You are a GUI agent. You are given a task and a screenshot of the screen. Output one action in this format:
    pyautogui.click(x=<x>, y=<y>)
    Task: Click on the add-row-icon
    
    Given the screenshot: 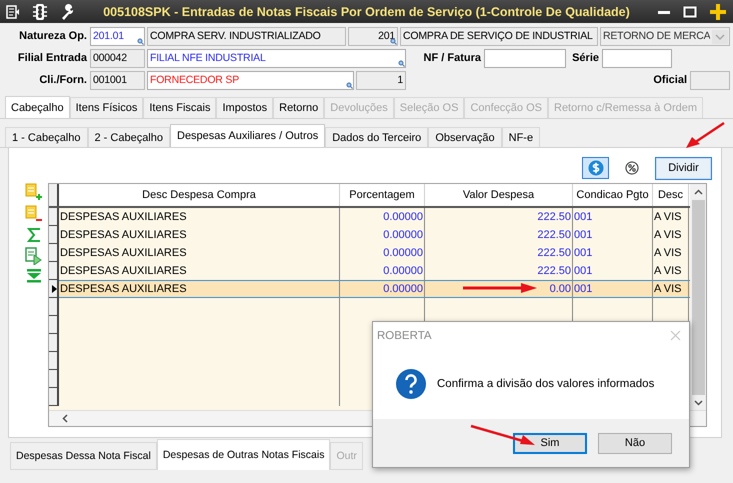 What is the action you would take?
    pyautogui.click(x=33, y=192)
    